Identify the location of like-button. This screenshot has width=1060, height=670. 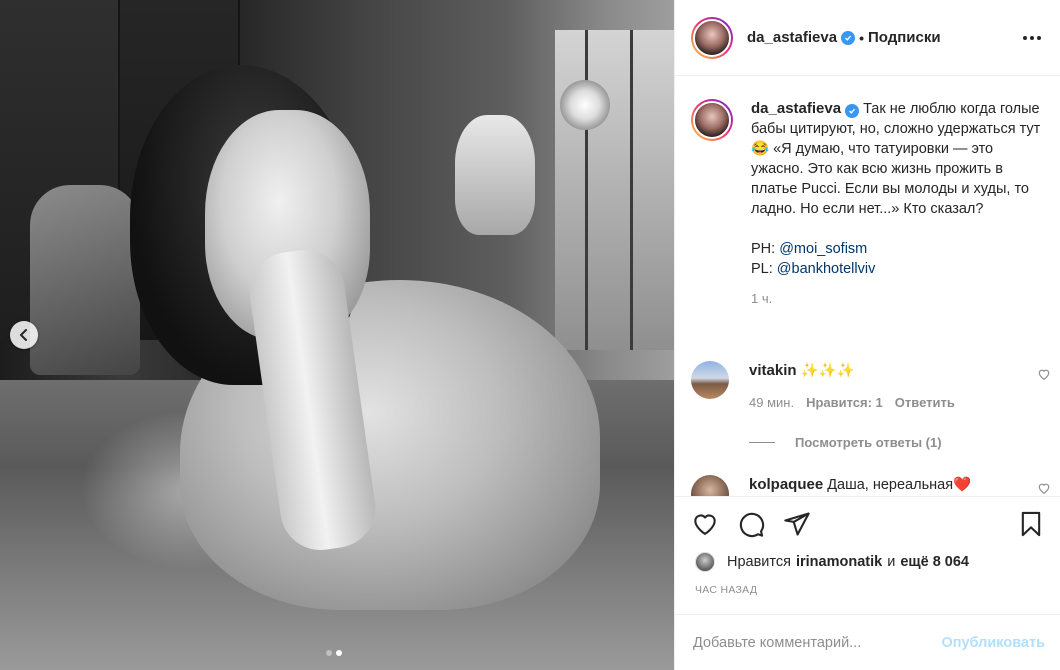
(705, 524).